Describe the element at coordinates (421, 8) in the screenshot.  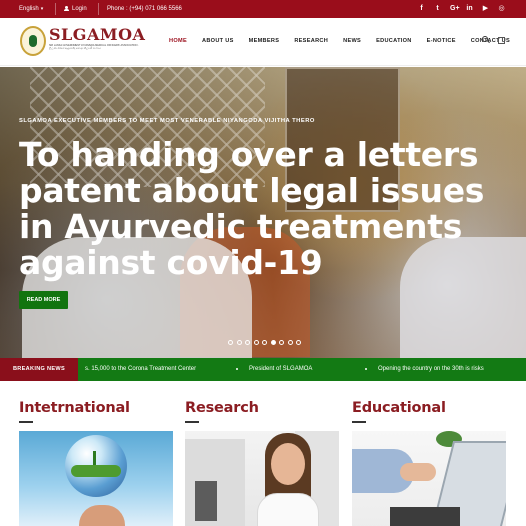
I see `facebook-icon: f` at that location.